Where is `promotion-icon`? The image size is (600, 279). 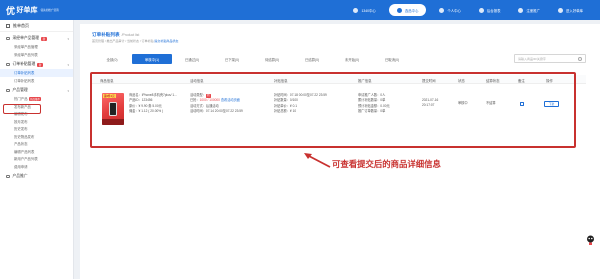
promotion-icon is located at coordinates (8, 176).